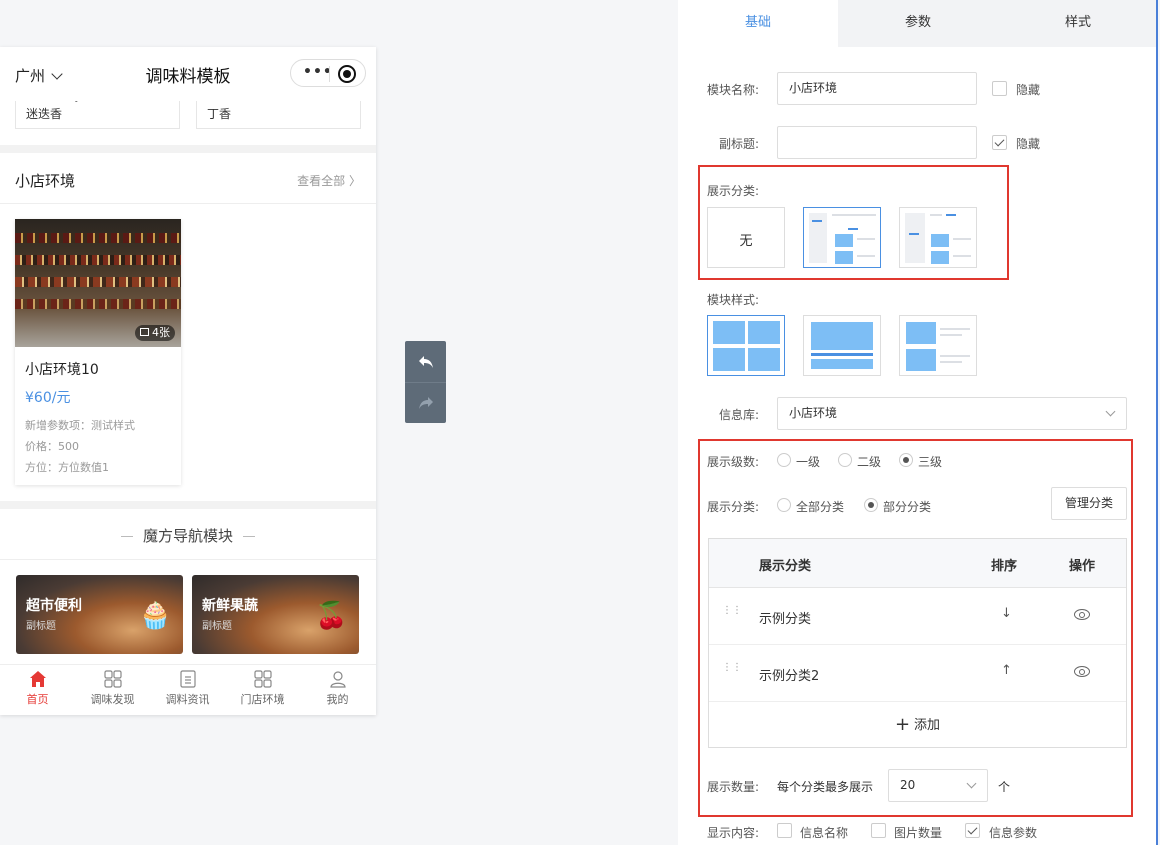  Describe the element at coordinates (37, 699) in the screenshot. I see `tab-label: 首页` at that location.